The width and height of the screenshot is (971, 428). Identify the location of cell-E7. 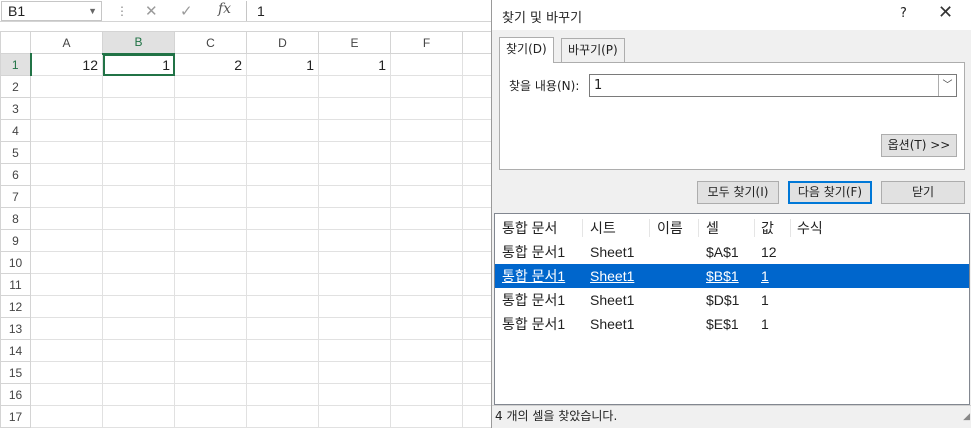
(354, 196).